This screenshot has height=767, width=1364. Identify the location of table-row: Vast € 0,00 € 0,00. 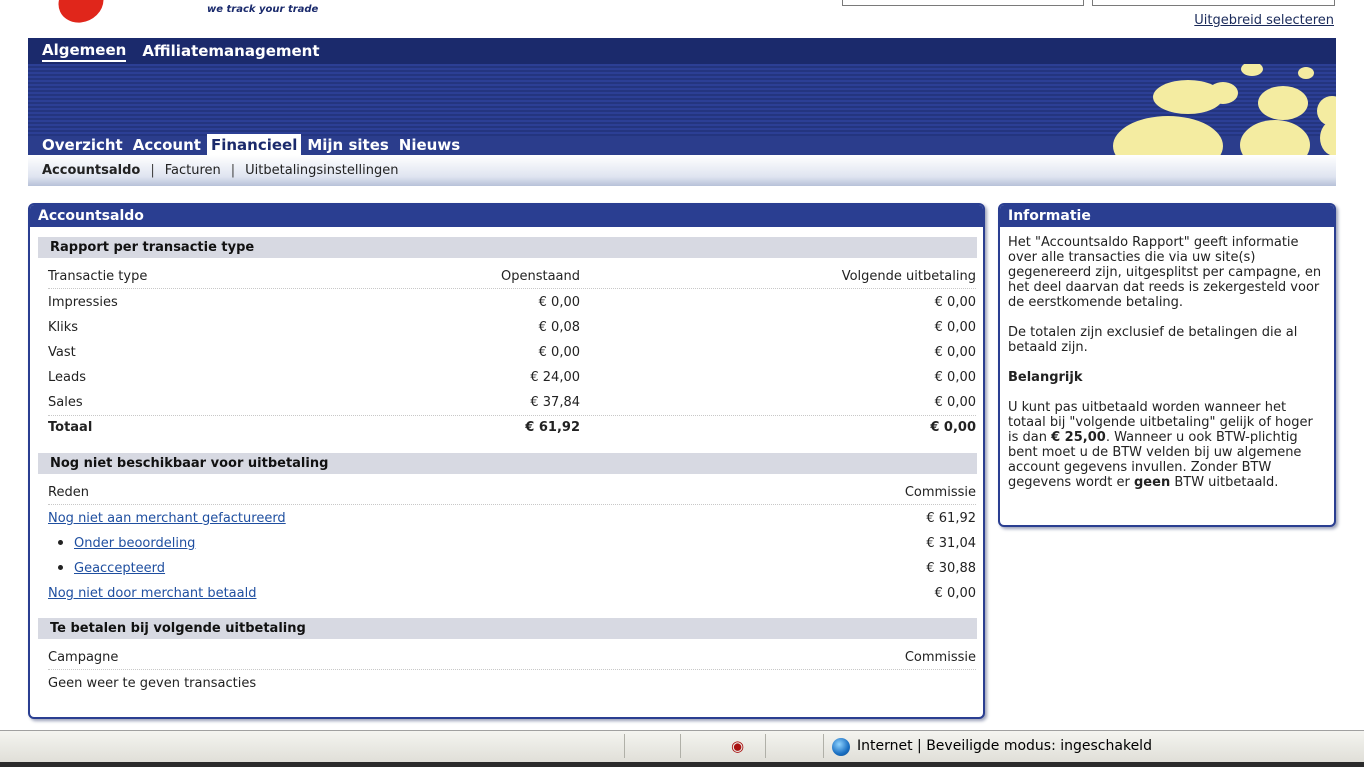
(512, 353).